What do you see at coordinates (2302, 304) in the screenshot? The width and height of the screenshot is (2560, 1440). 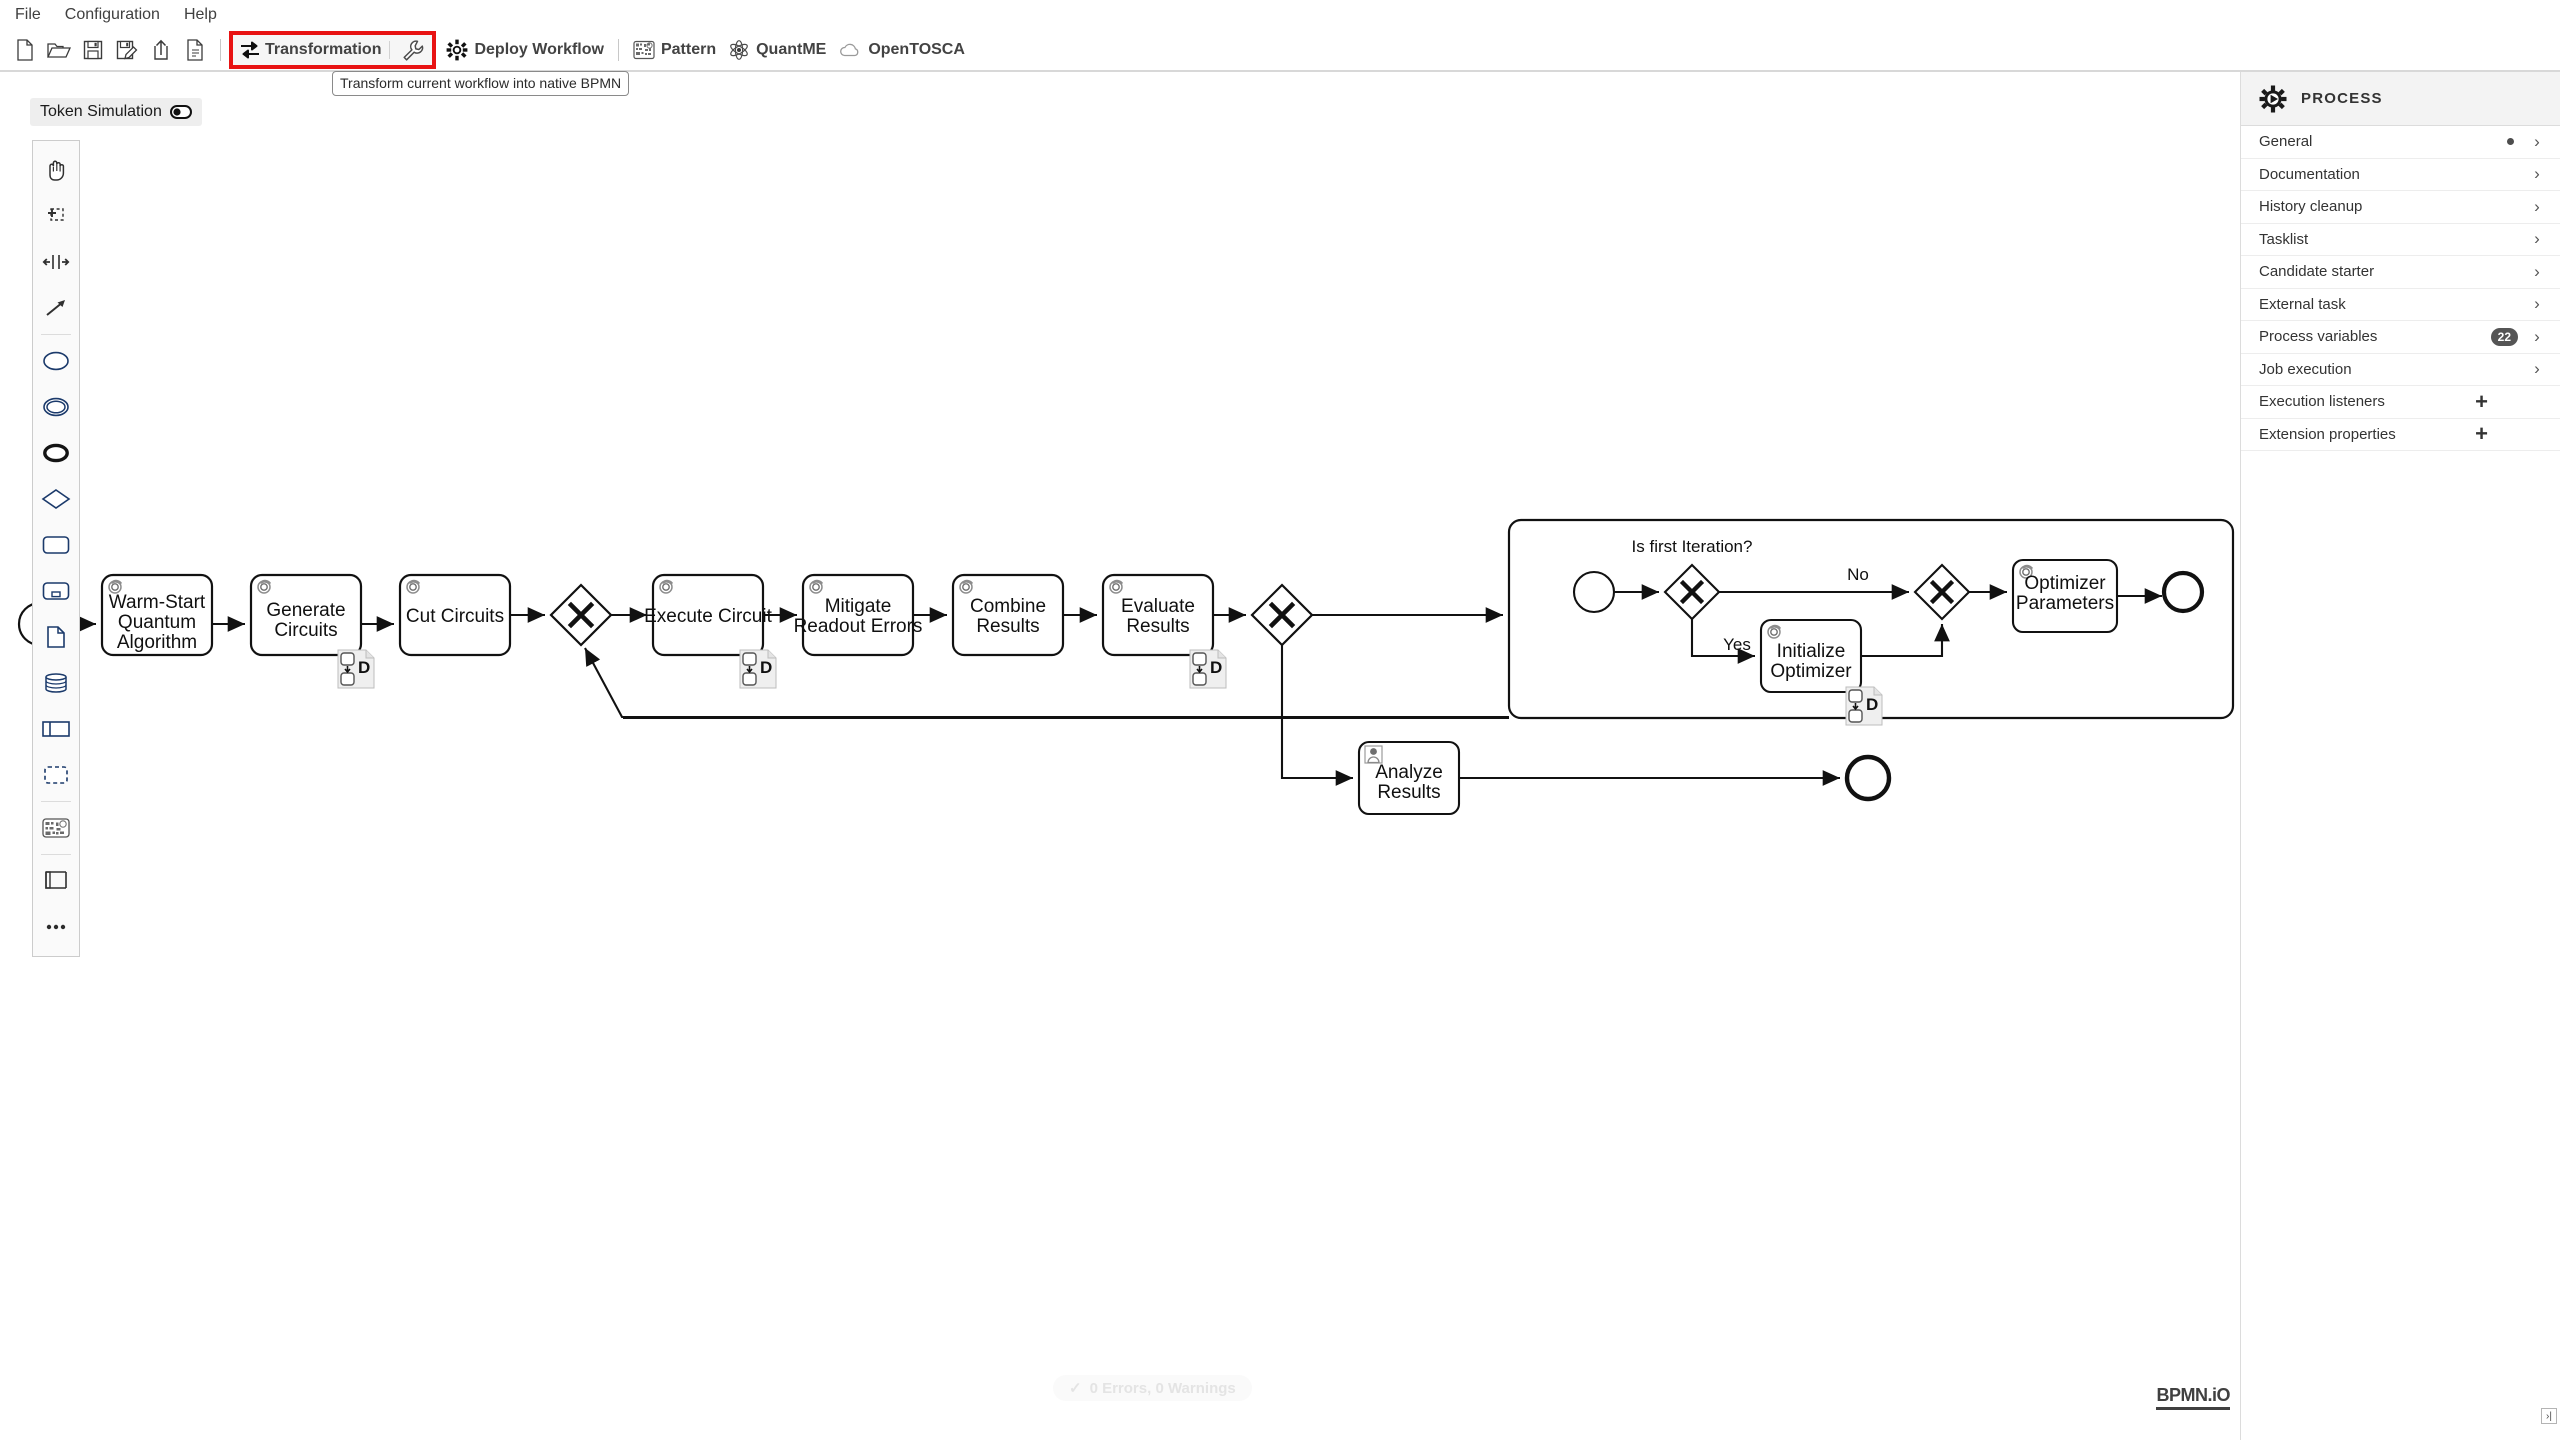 I see `prop-label: External task` at bounding box center [2302, 304].